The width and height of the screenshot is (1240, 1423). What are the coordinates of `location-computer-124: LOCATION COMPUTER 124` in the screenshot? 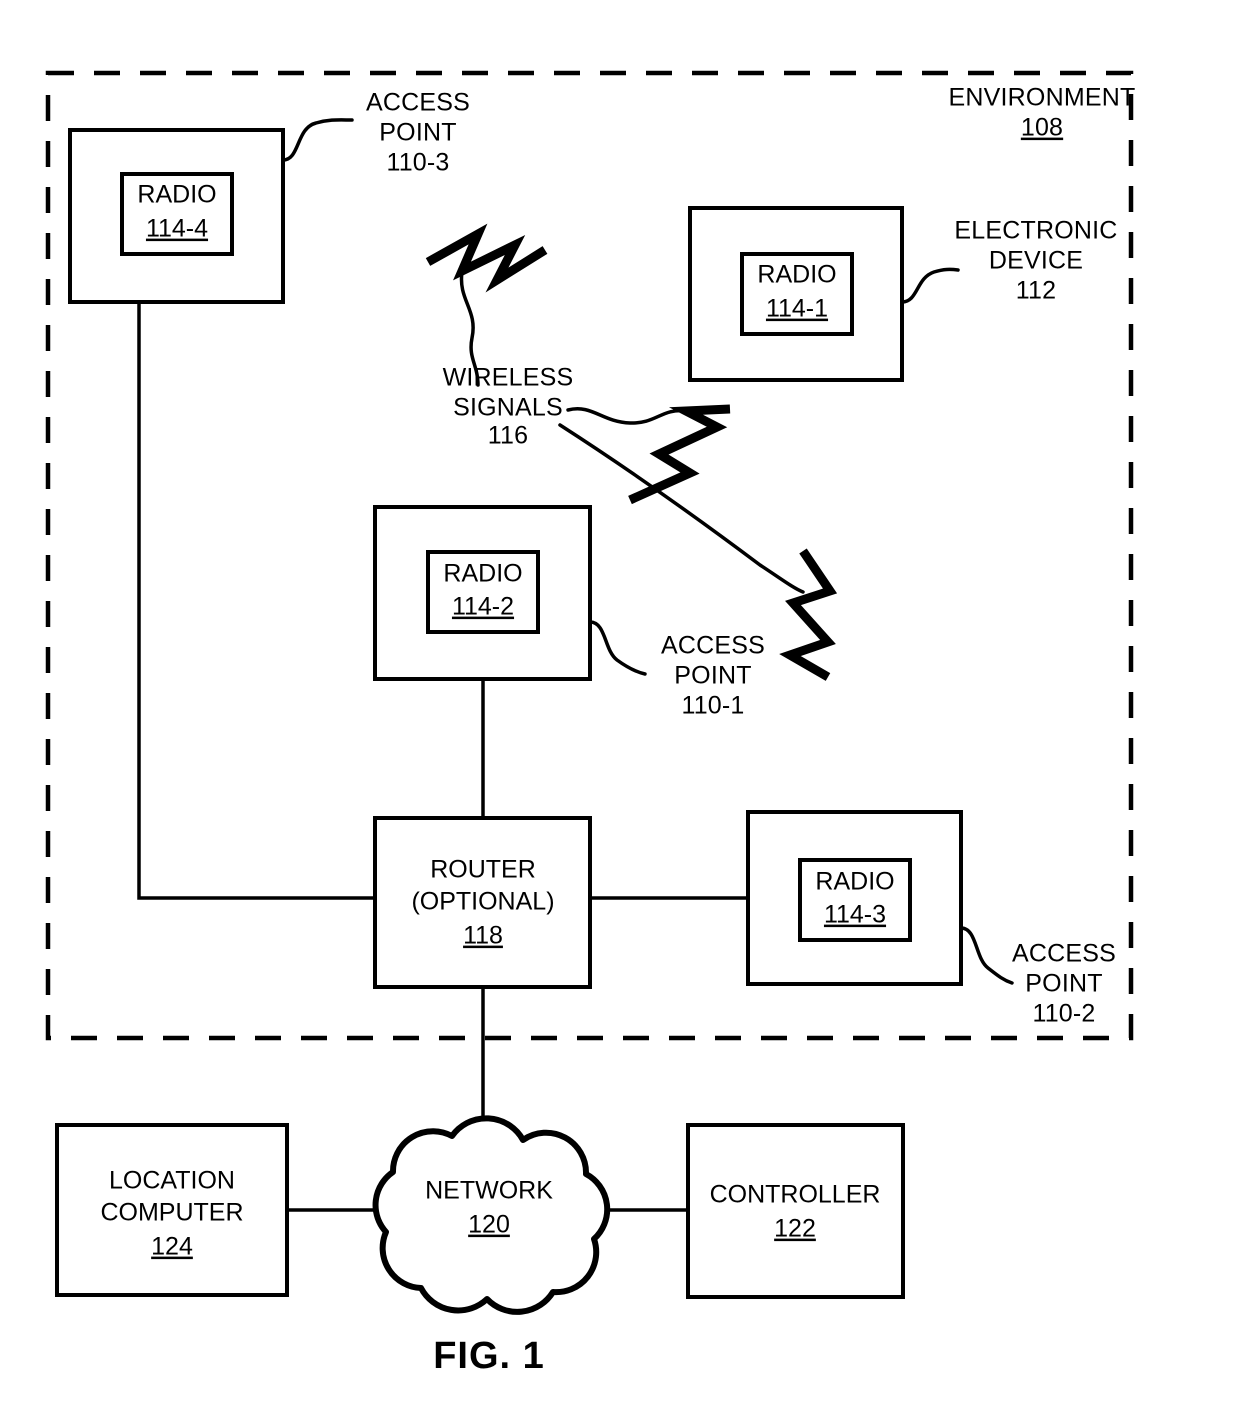 It's located at (172, 1210).